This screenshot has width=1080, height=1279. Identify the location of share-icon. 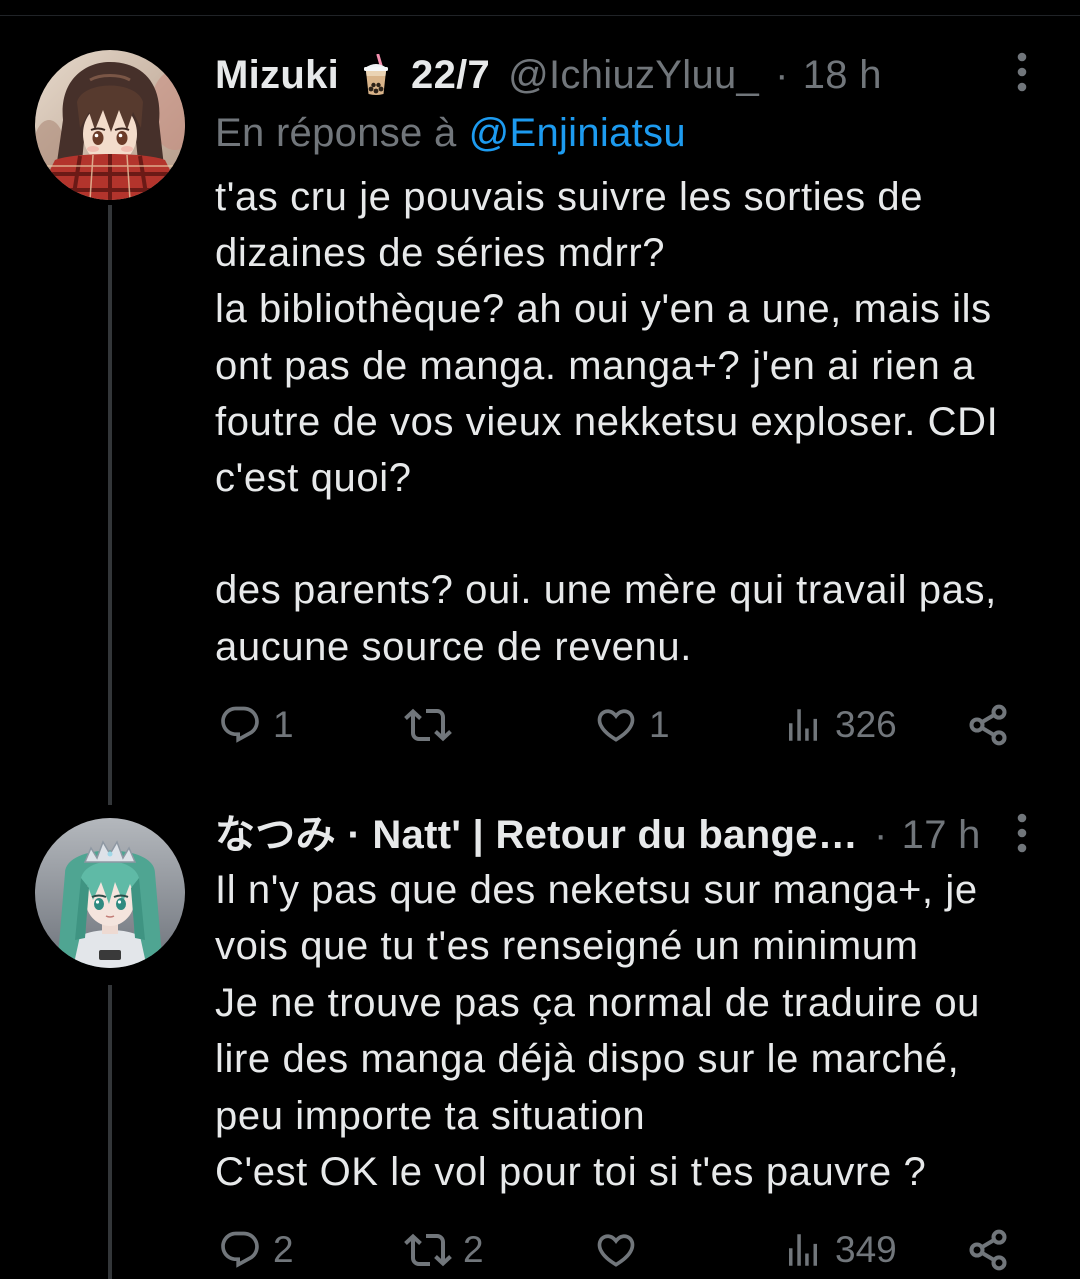
(988, 1250).